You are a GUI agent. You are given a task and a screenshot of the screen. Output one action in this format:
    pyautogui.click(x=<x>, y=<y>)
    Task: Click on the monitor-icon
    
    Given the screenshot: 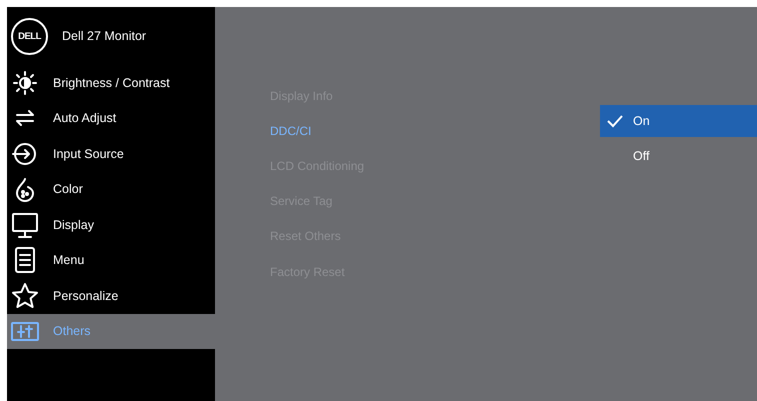 What is the action you would take?
    pyautogui.click(x=25, y=224)
    